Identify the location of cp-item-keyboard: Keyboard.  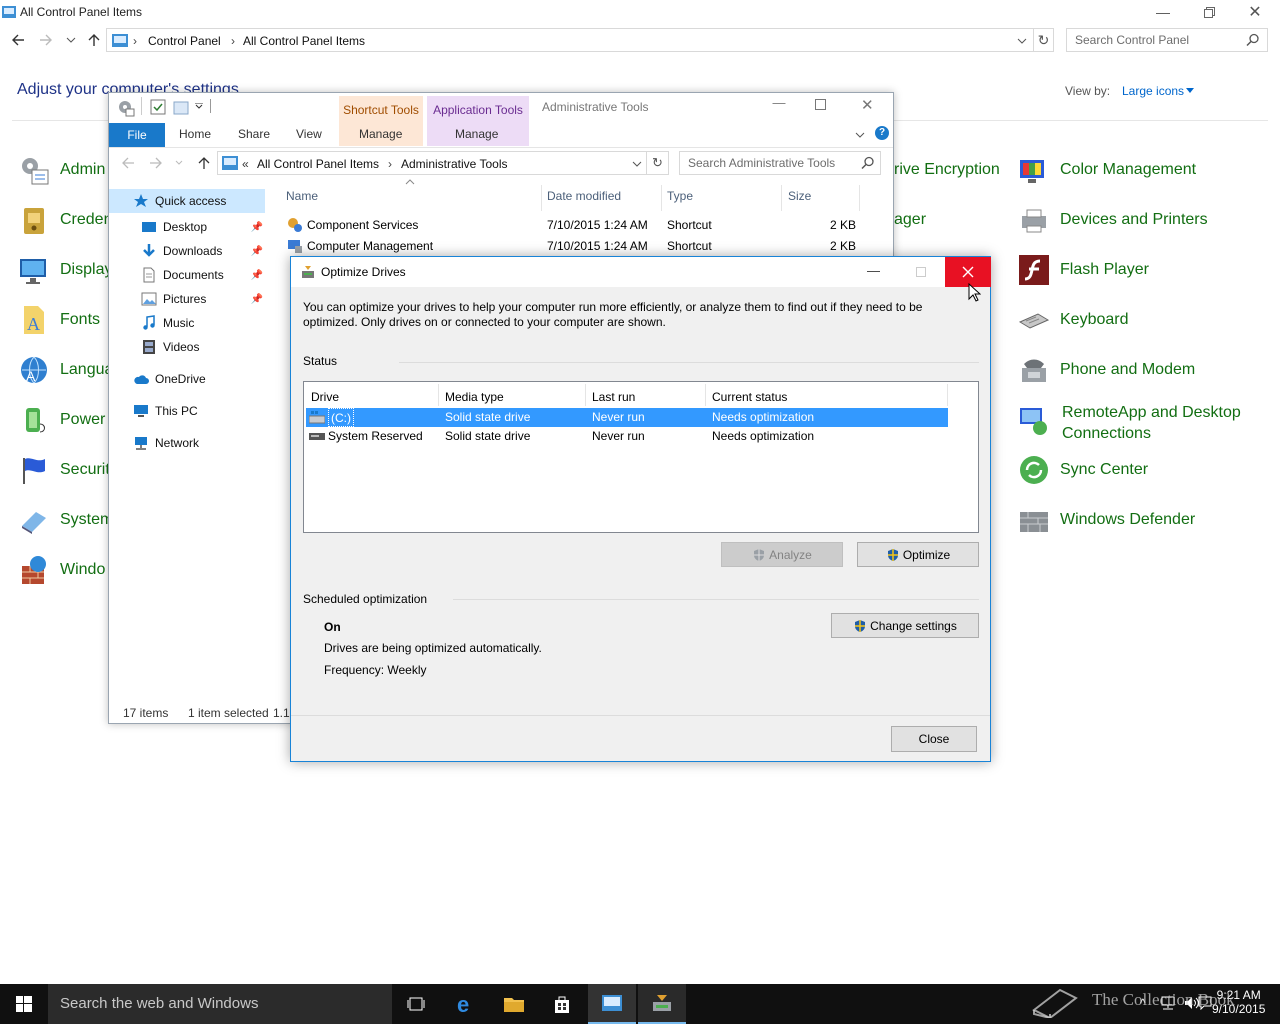
(1073, 320).